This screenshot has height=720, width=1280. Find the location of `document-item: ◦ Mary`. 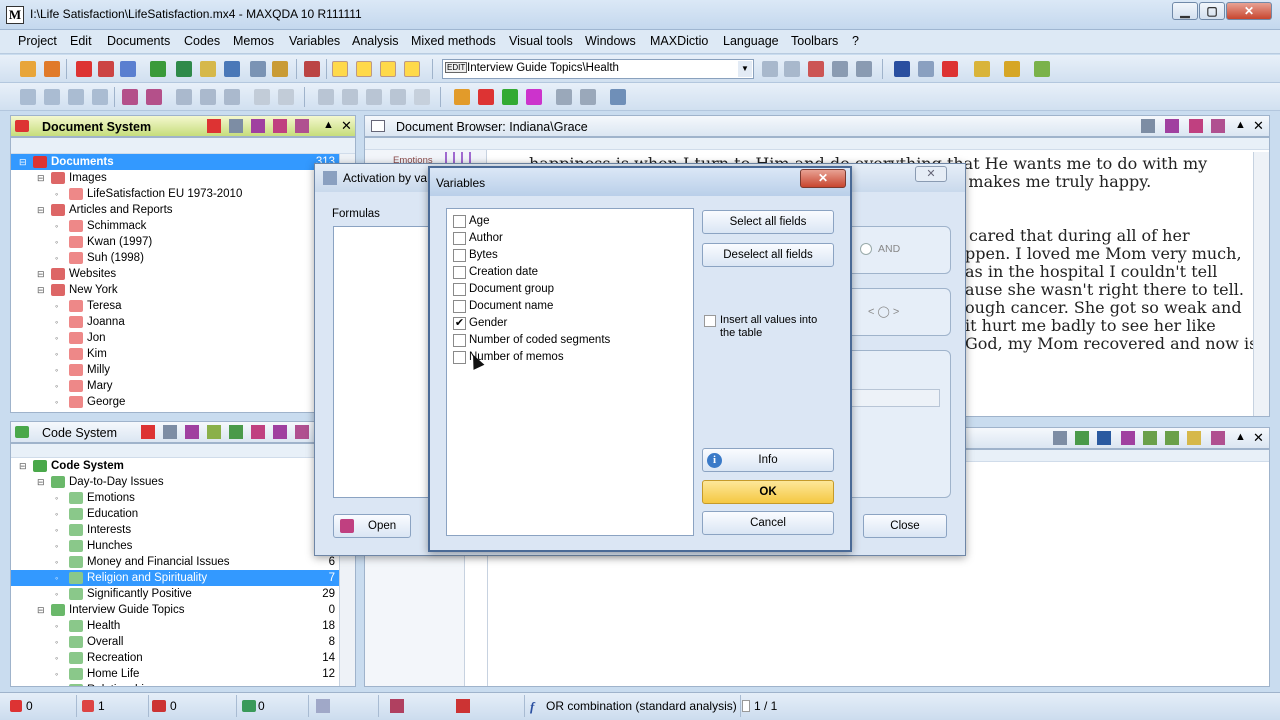

document-item: ◦ Mary is located at coordinates (175, 386).